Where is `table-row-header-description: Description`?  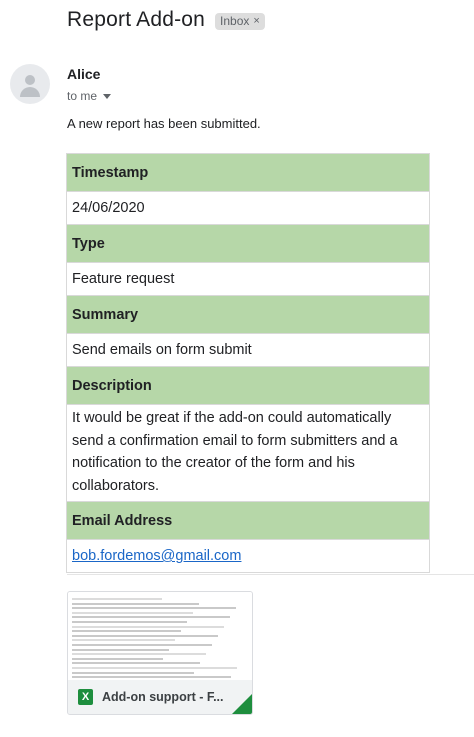
table-row-header-description: Description is located at coordinates (248, 385).